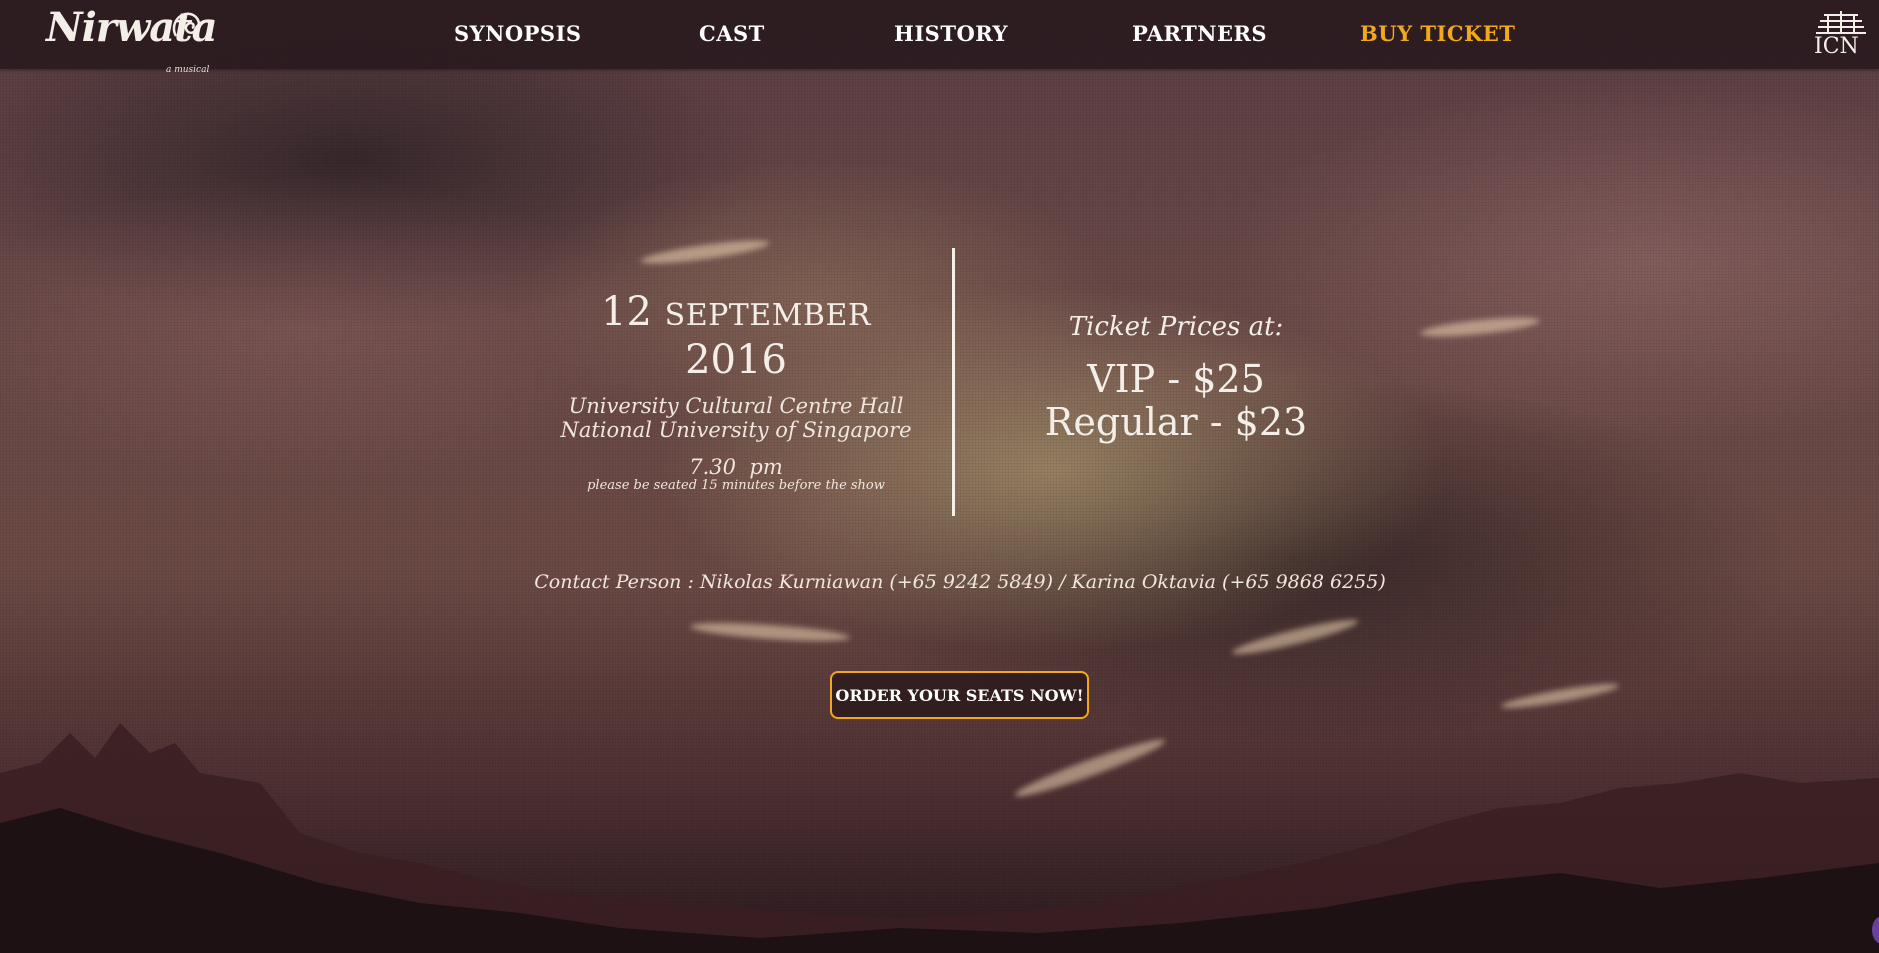  I want to click on vertical-divider, so click(953, 382).